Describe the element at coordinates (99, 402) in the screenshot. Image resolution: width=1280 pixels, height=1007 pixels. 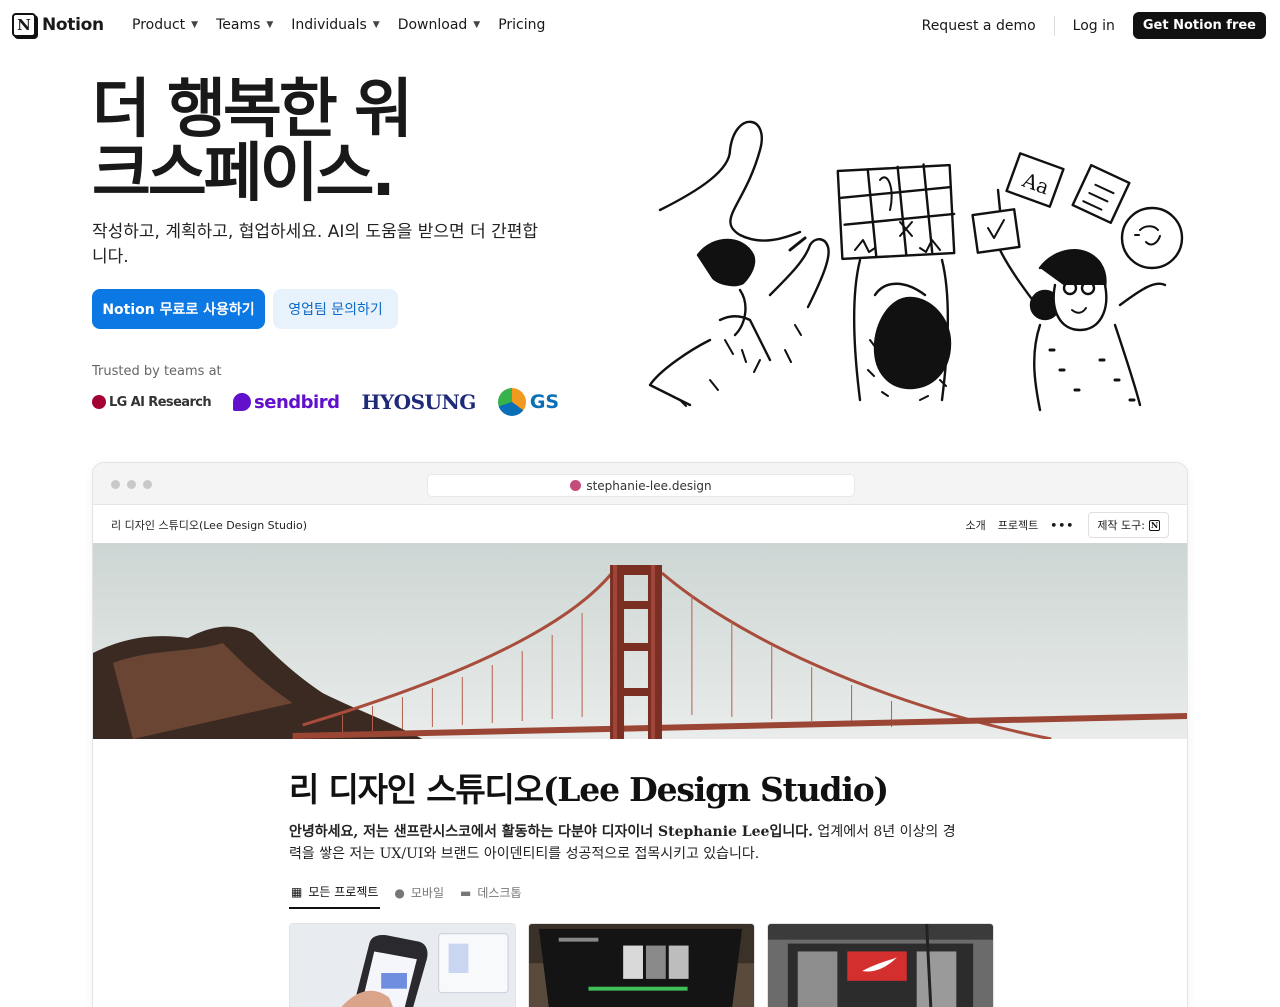
I see `lg-logo-icon` at that location.